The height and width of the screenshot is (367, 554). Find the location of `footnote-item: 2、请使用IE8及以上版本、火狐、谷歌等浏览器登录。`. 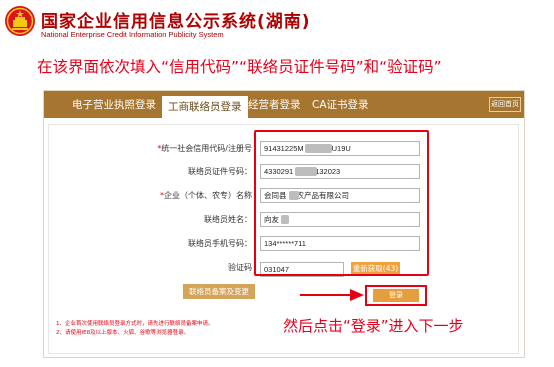

footnote-item: 2、请使用IE8及以上版本、火狐、谷歌等浏览器登录。 is located at coordinates (123, 333).